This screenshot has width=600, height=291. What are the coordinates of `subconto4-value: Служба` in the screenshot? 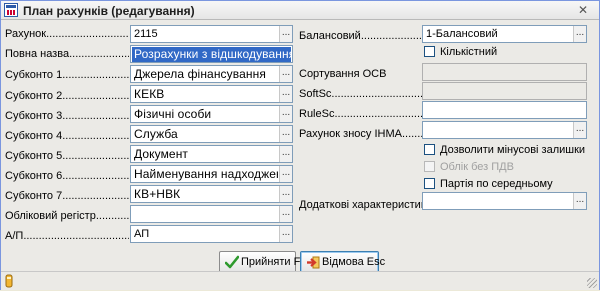 It's located at (156, 134).